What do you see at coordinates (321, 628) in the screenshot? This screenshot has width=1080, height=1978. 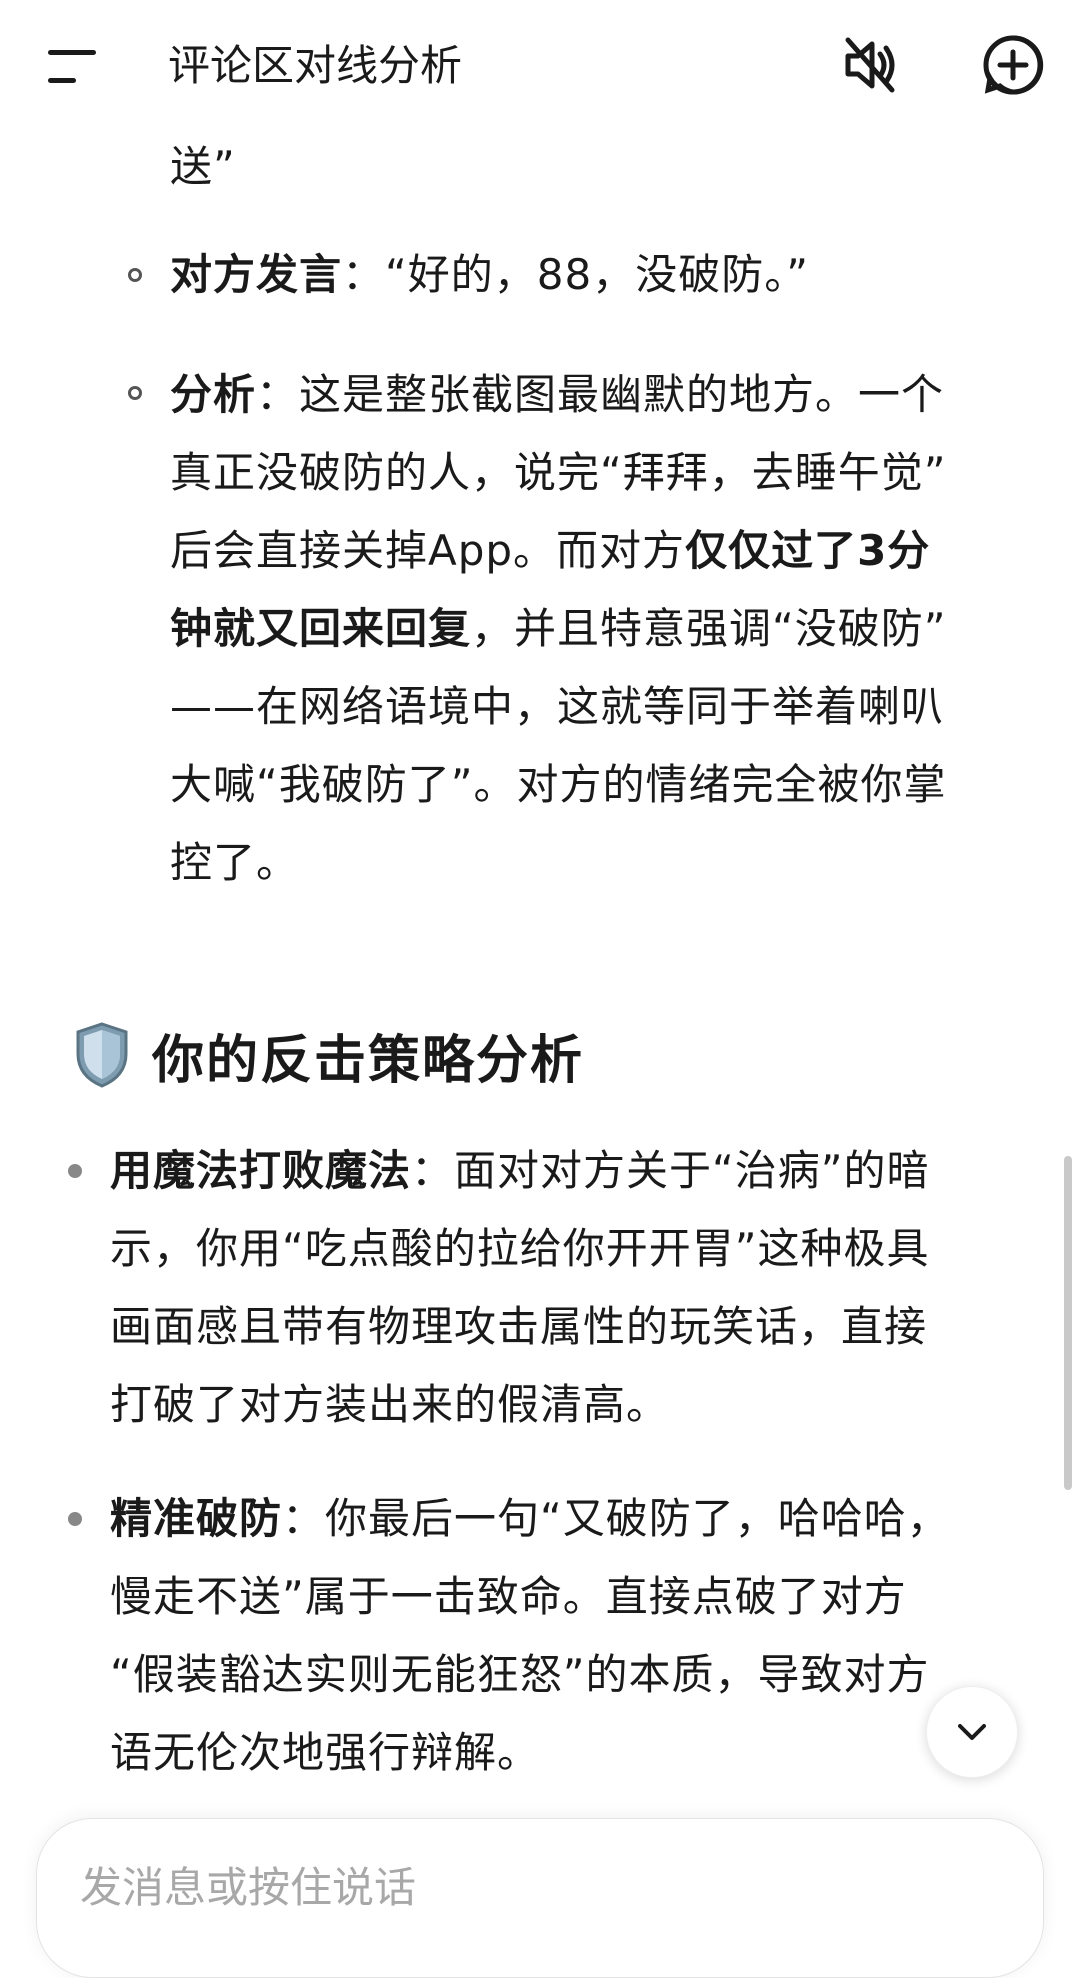 I see `item-emphasis: 钟就又回来回复` at bounding box center [321, 628].